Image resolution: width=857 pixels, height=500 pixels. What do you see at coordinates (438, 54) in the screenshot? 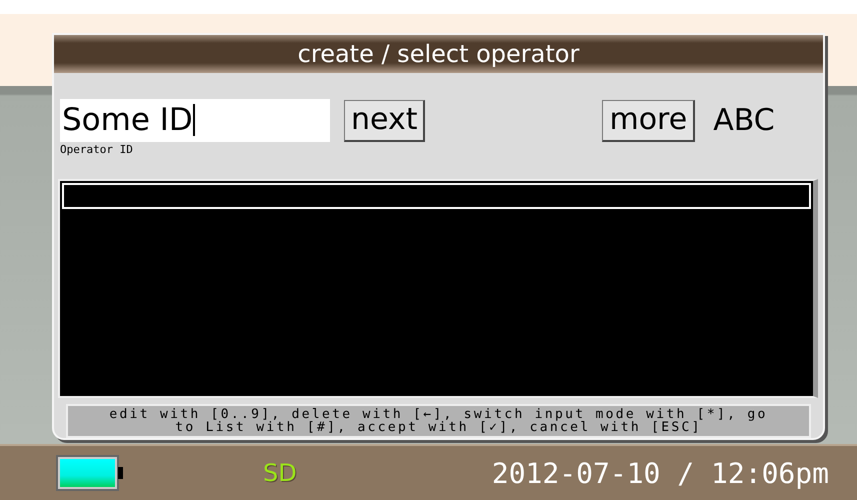
I see `dialog-title: create / select operator` at bounding box center [438, 54].